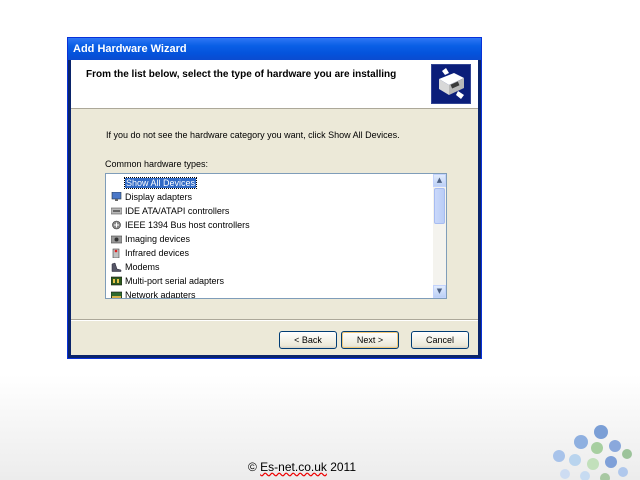 This screenshot has width=640, height=480. I want to click on camera-icon, so click(116, 239).